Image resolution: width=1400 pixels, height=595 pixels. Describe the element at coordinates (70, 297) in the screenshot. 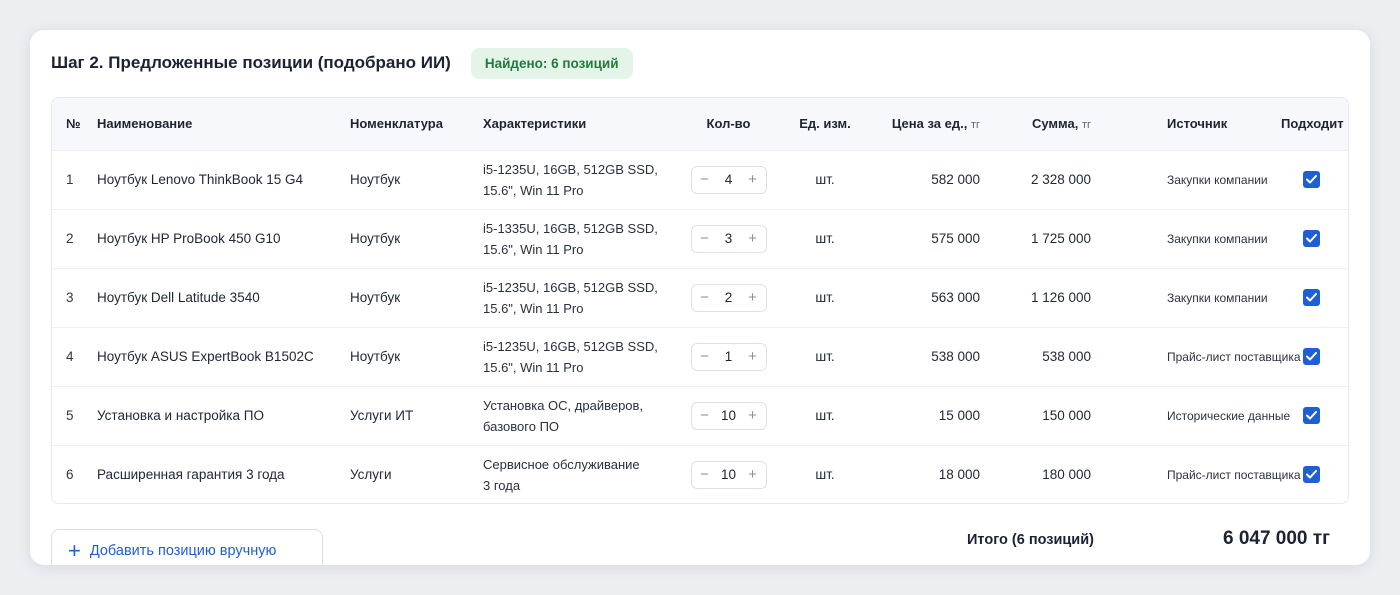

I see `row-number: 3` at that location.